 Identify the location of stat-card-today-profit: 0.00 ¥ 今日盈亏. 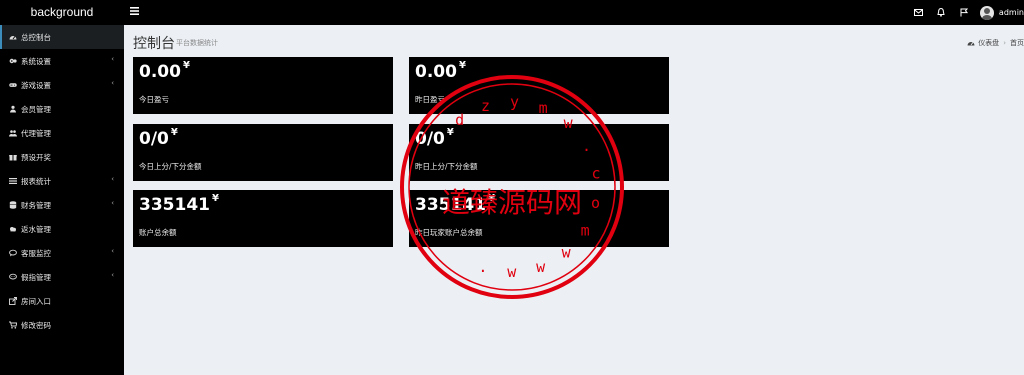
(263, 85).